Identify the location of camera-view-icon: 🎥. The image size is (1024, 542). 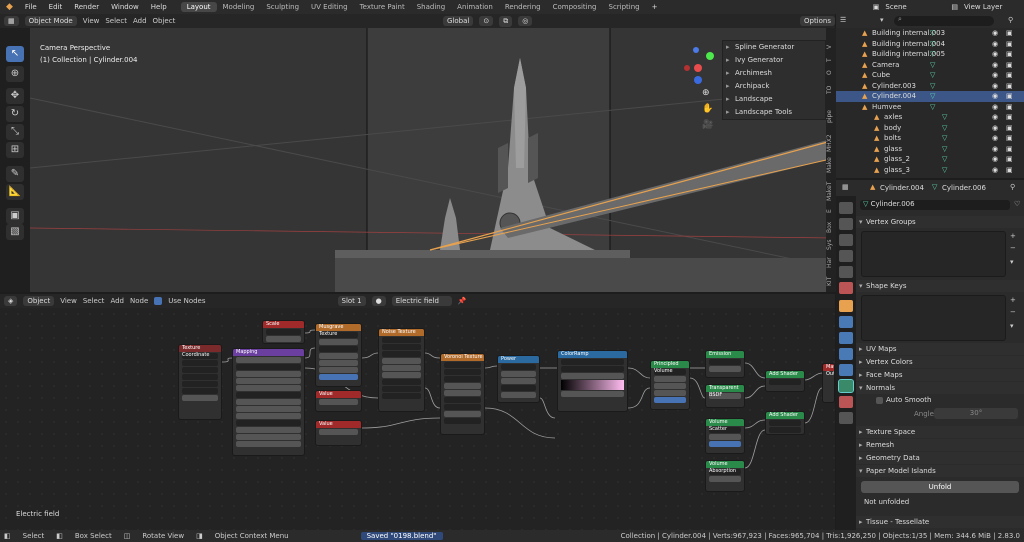
(707, 125).